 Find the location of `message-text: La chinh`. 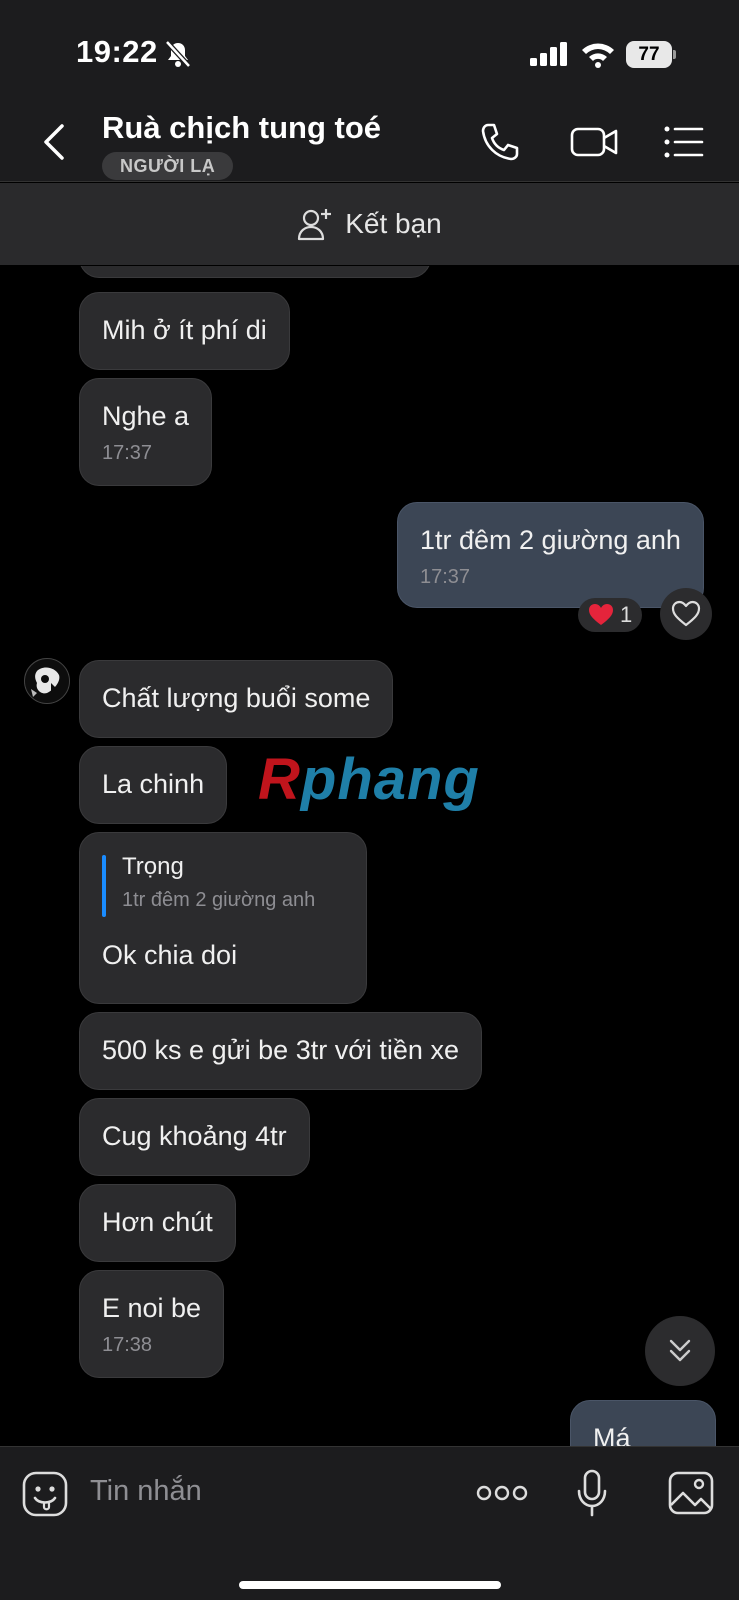

message-text: La chinh is located at coordinates (153, 784).